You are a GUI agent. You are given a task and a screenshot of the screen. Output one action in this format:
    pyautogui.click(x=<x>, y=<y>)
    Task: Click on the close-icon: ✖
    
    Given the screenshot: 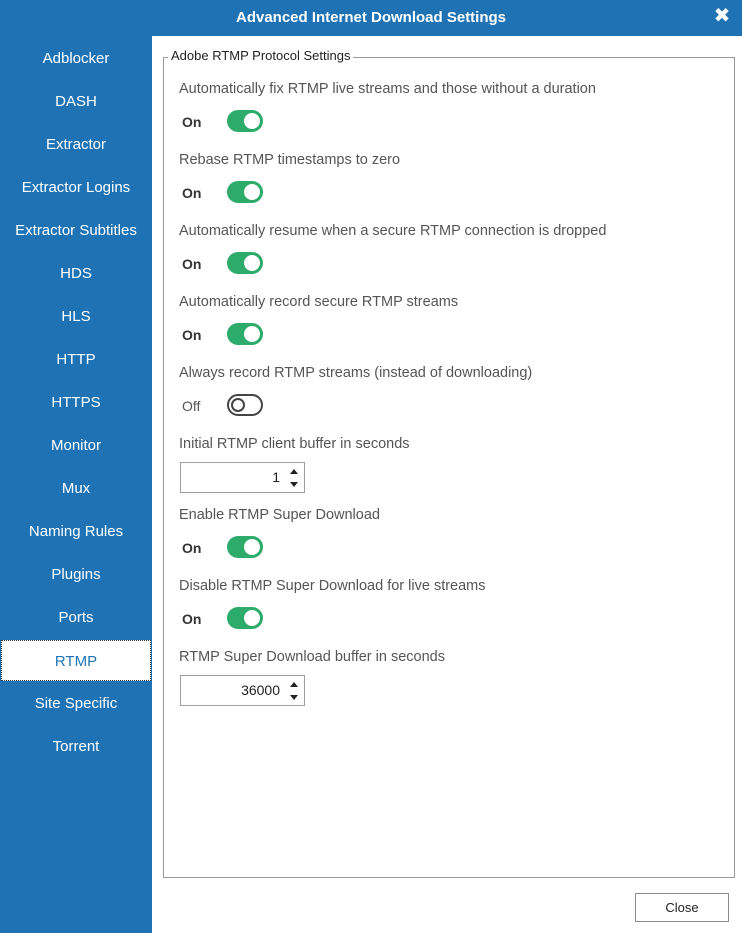 What is the action you would take?
    pyautogui.click(x=722, y=17)
    